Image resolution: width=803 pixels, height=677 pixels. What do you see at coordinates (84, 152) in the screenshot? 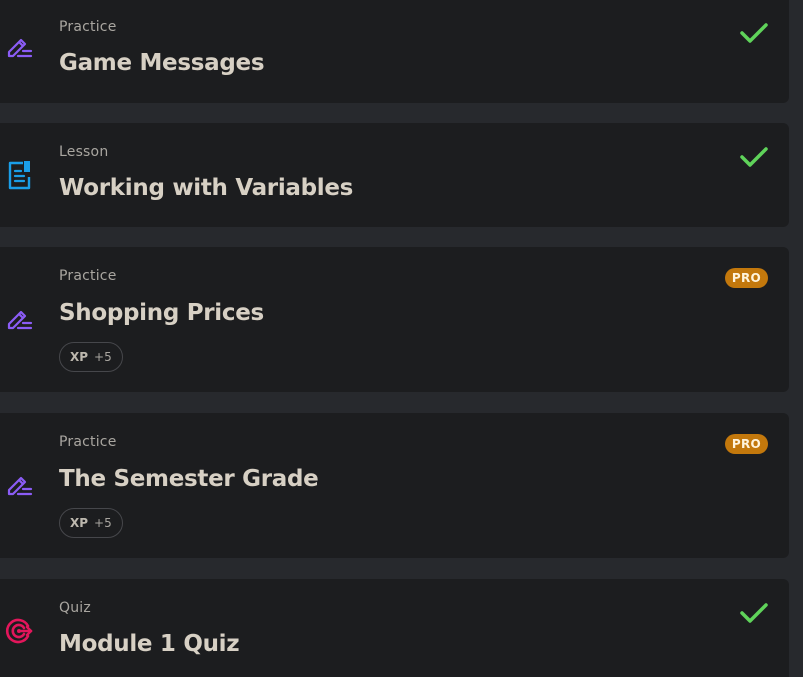
I see `lesson-type-label: Lesson` at bounding box center [84, 152].